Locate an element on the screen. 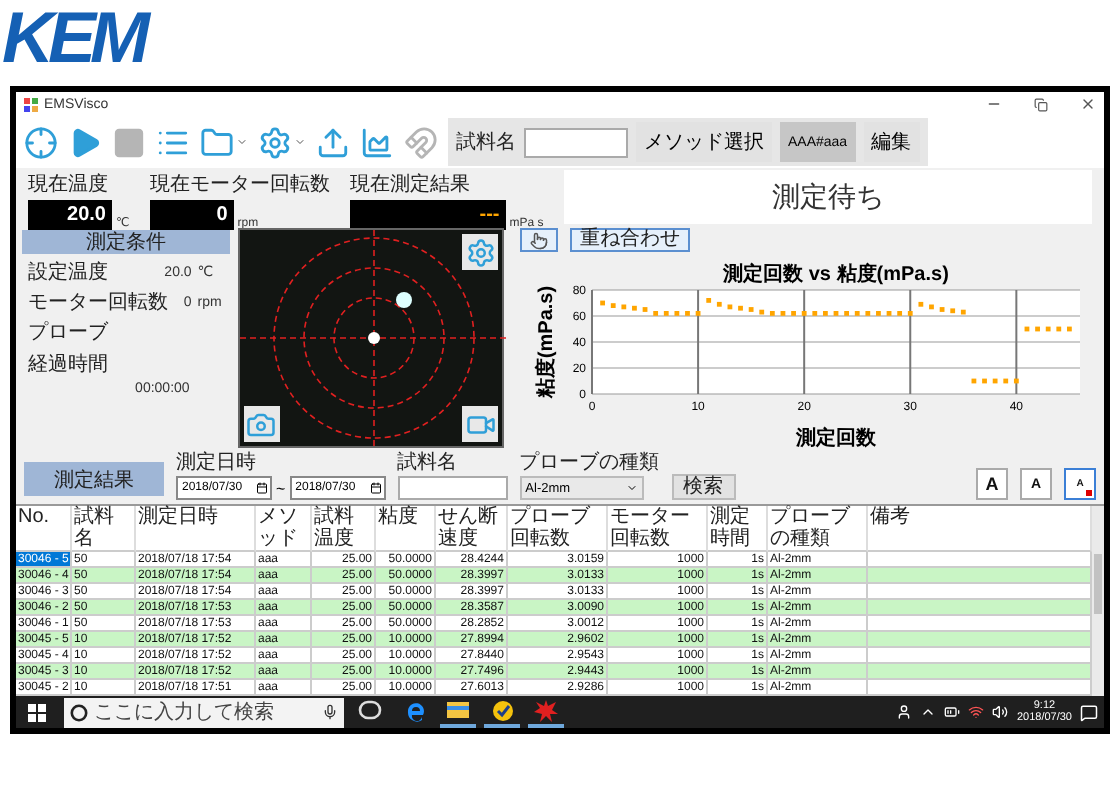  pointer-button is located at coordinates (539, 240).